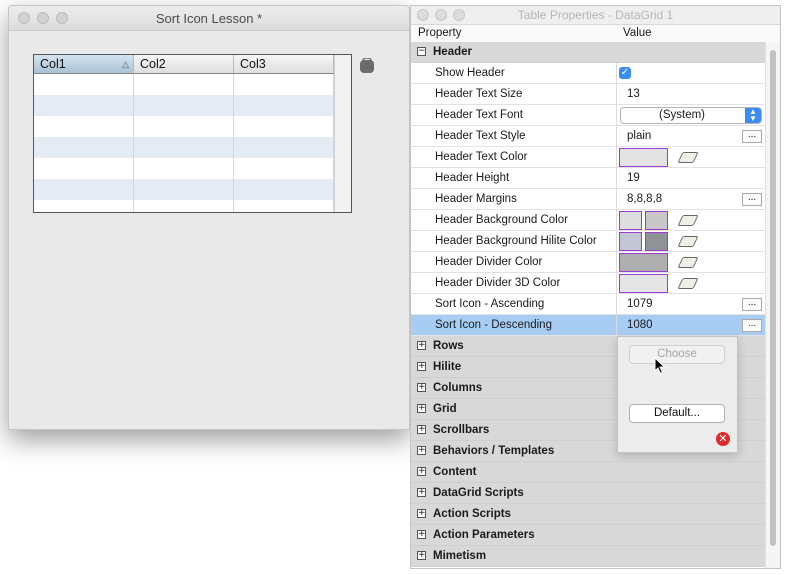 The width and height of the screenshot is (788, 575). I want to click on grid-header: Col1 △ Col2 Col3, so click(184, 64).